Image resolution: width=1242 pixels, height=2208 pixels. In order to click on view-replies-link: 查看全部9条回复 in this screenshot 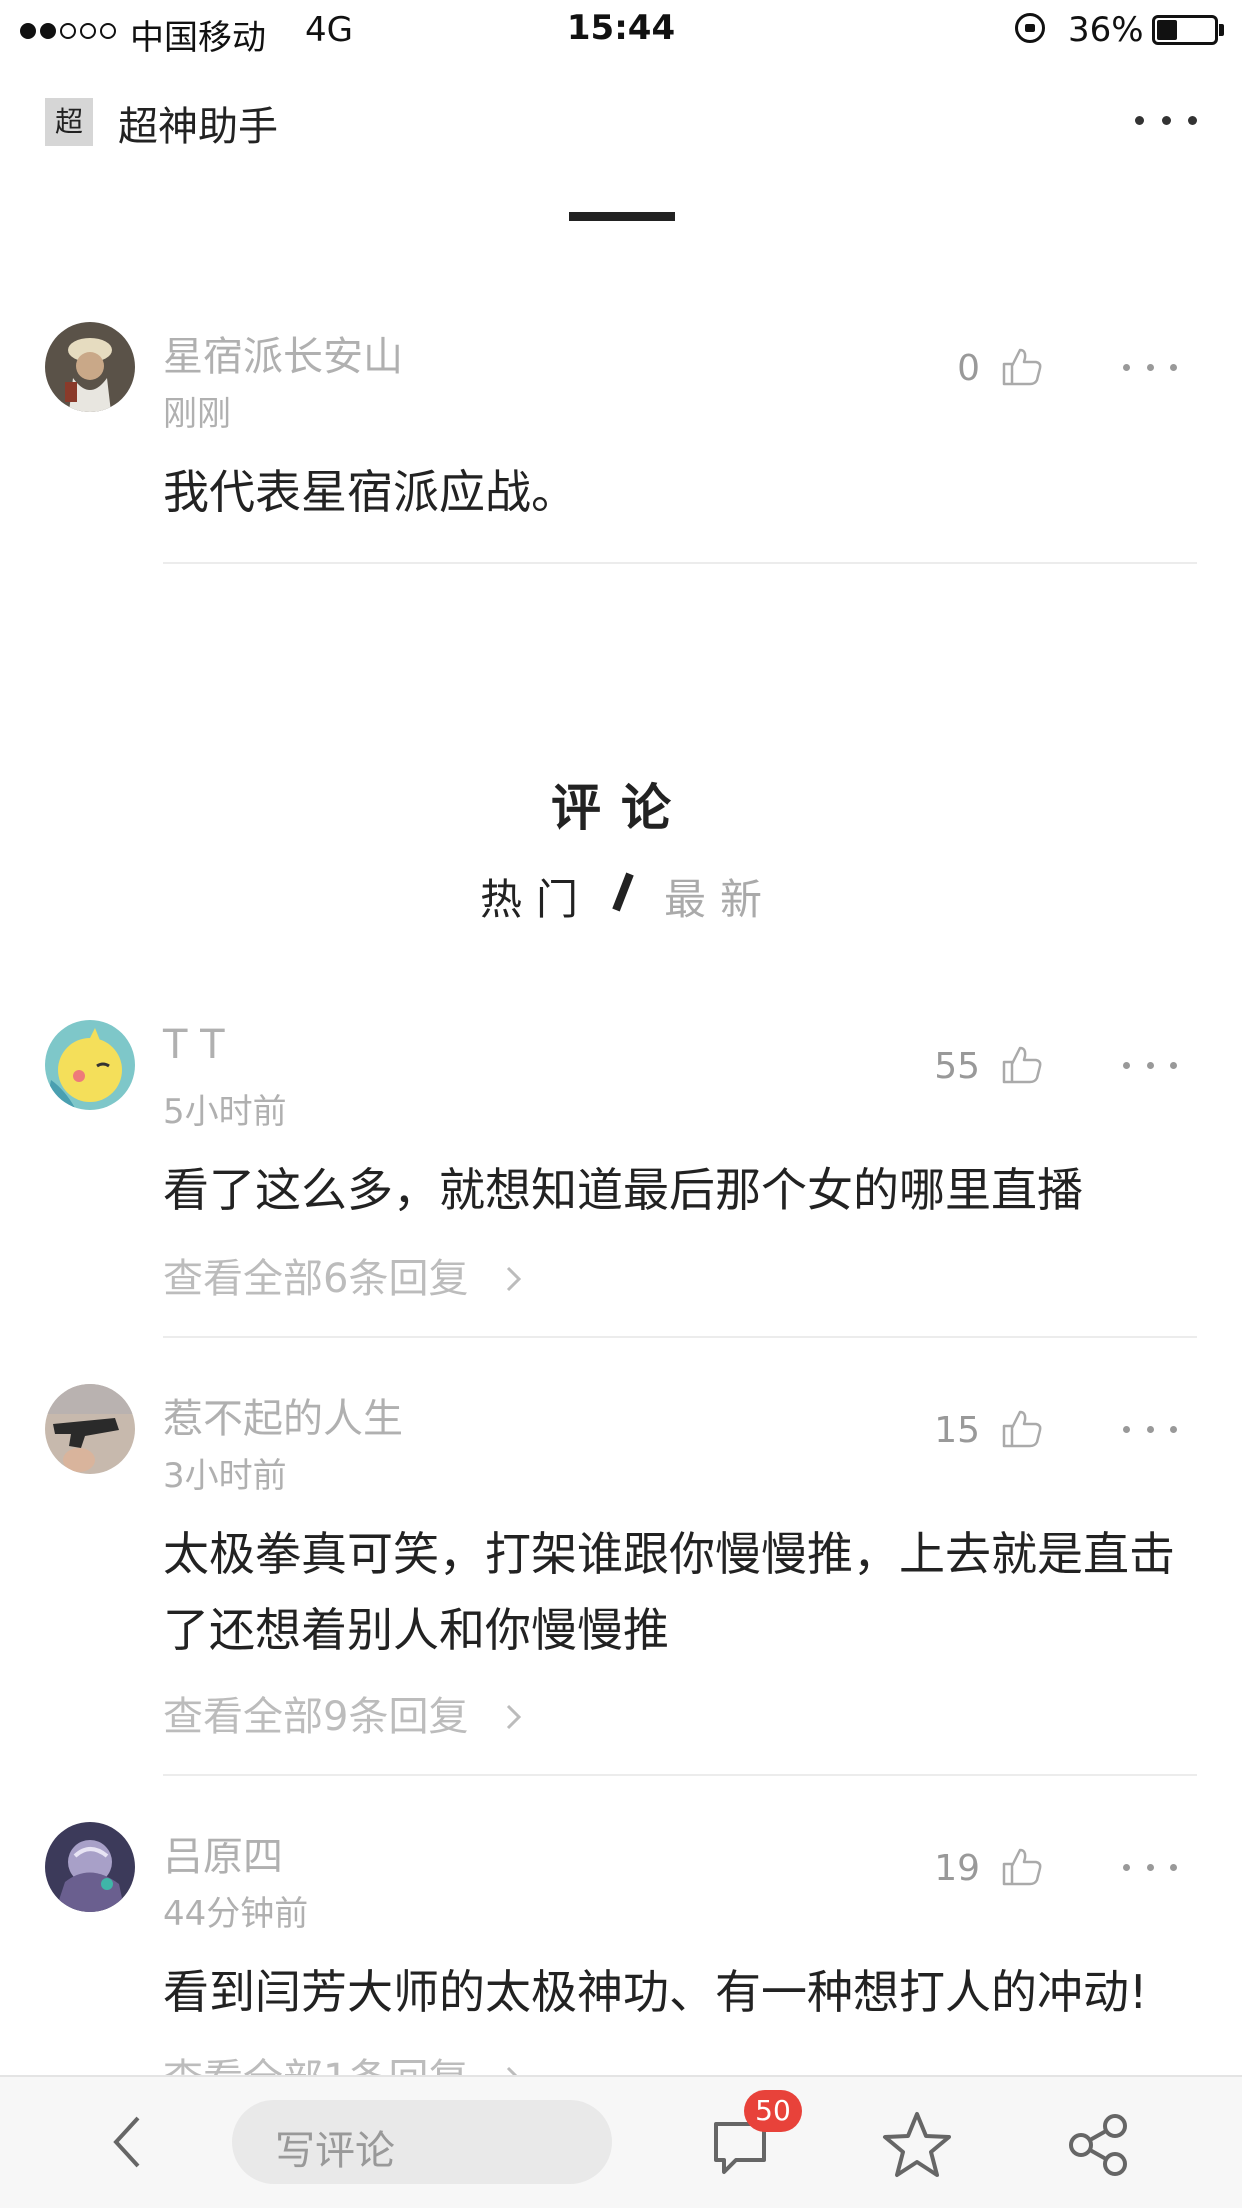, I will do `click(344, 1713)`.